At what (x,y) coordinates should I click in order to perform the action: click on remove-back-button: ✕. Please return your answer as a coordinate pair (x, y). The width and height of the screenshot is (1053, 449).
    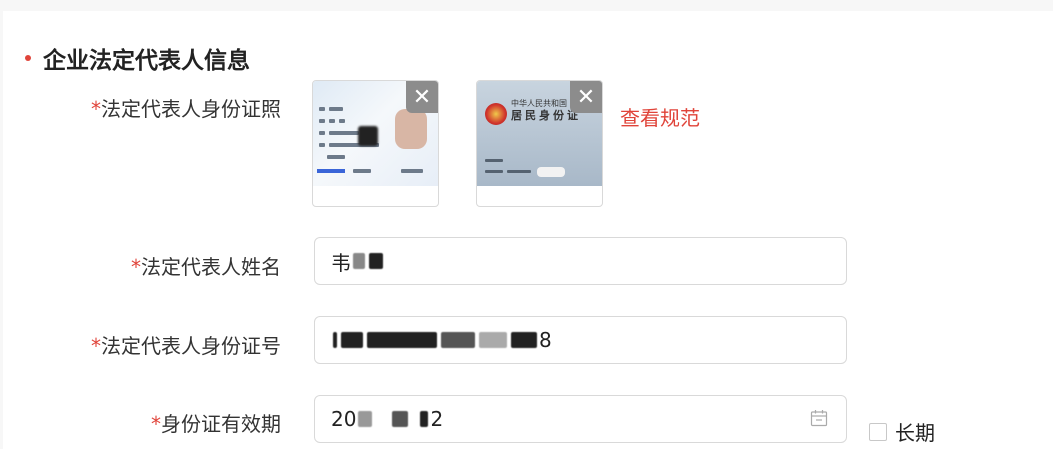
    Looking at the image, I should click on (586, 97).